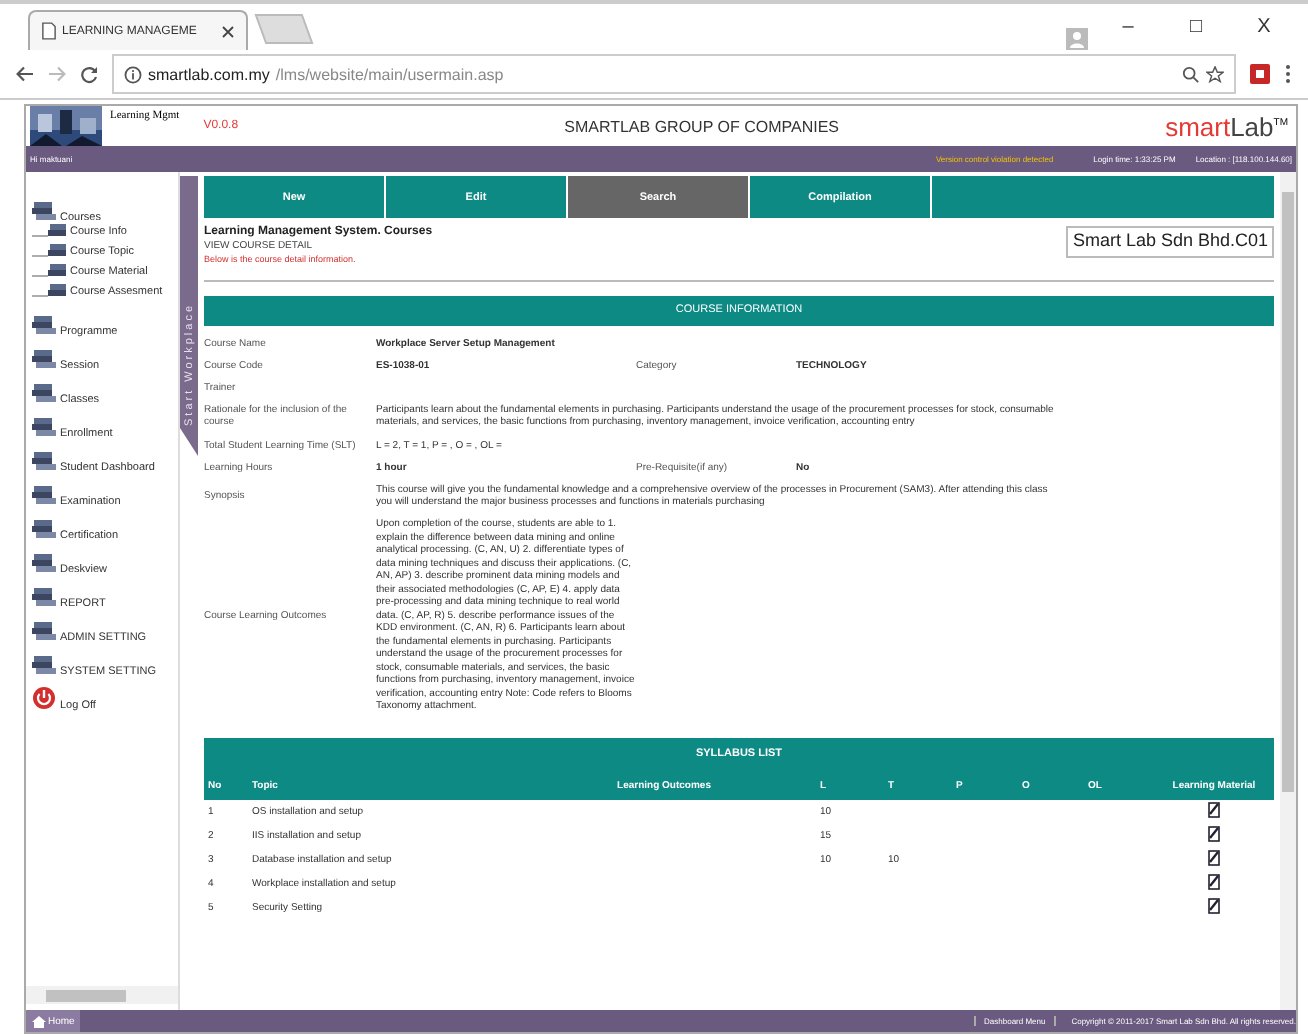 This screenshot has width=1308, height=1034. Describe the element at coordinates (674, 74) in the screenshot. I see `address-field: smartlab.com.my /lms/website/main/usermain.asp` at that location.